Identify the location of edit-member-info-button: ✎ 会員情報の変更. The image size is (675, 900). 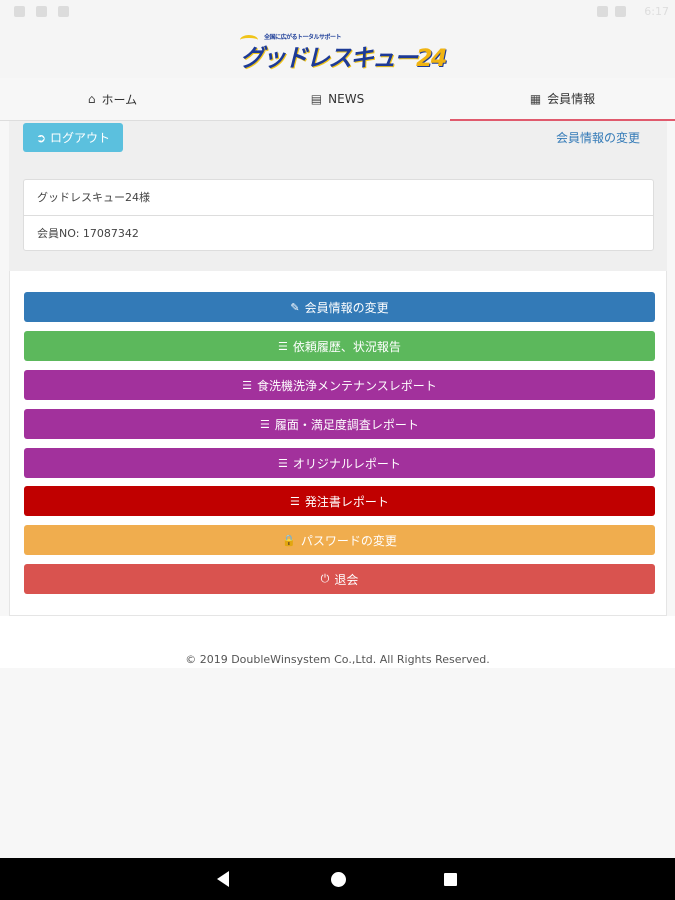
(339, 307).